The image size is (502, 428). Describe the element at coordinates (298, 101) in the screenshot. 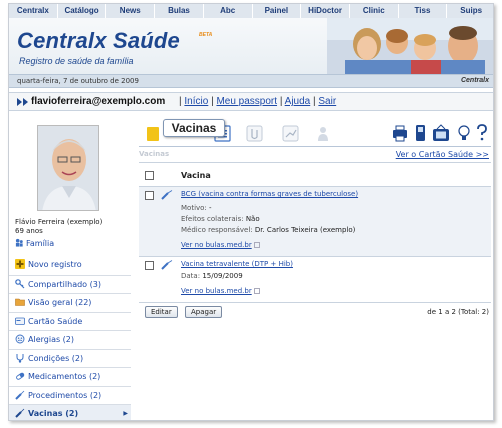

I see `link-ajuda: Ajuda` at that location.